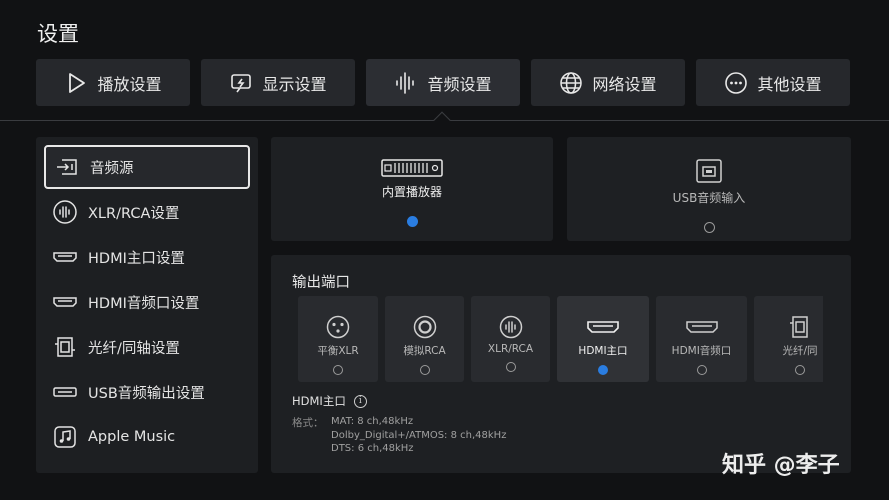  Describe the element at coordinates (603, 370) in the screenshot. I see `port-radio-selected` at that location.